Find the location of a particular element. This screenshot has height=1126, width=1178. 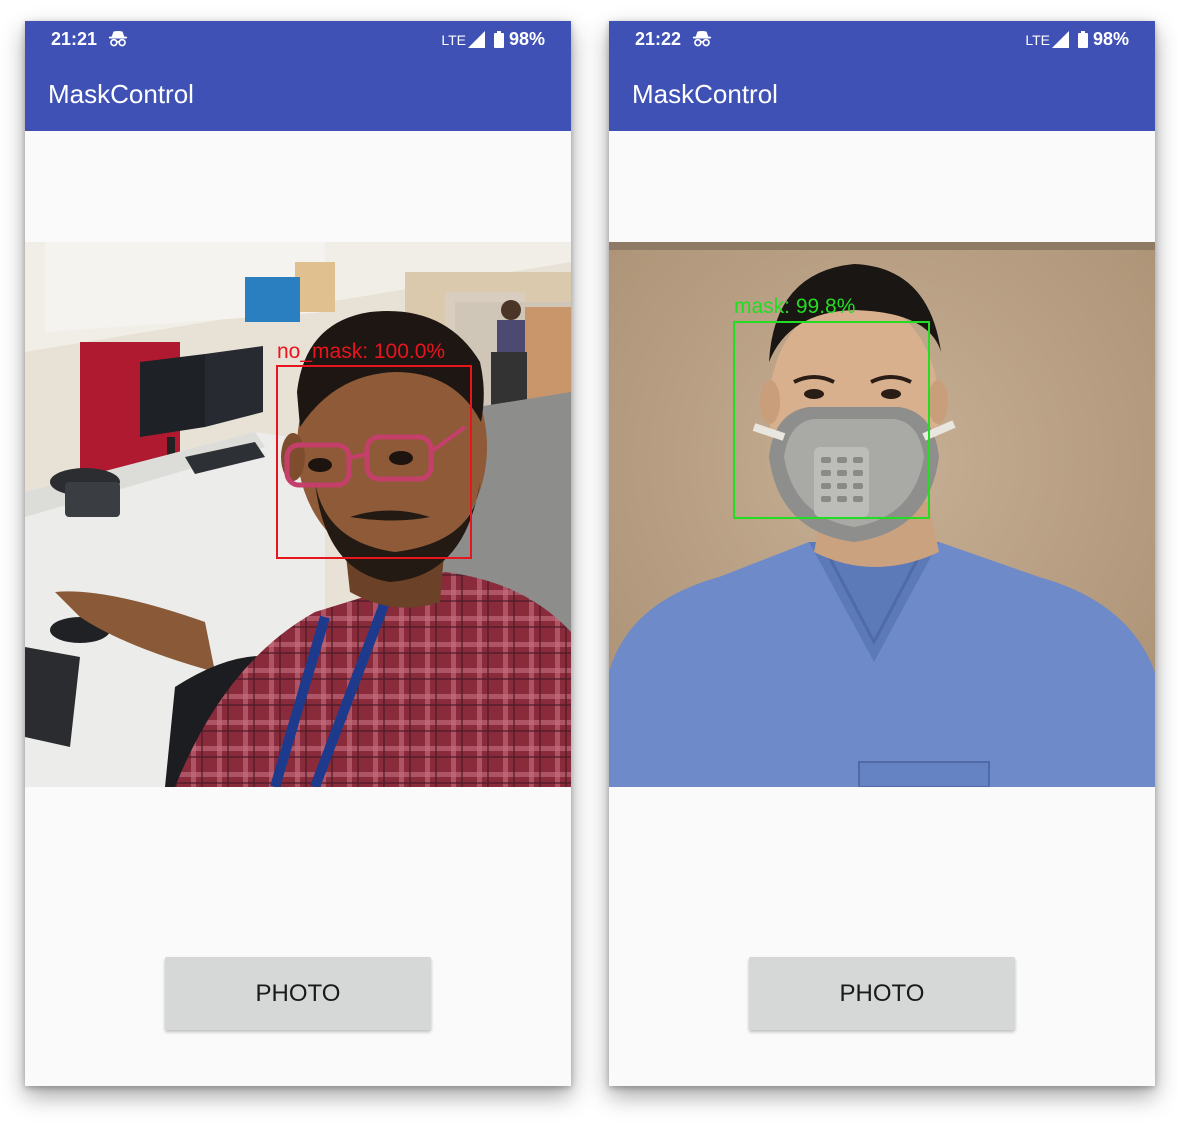

detection-label: mask: 99.8% is located at coordinates (794, 306).